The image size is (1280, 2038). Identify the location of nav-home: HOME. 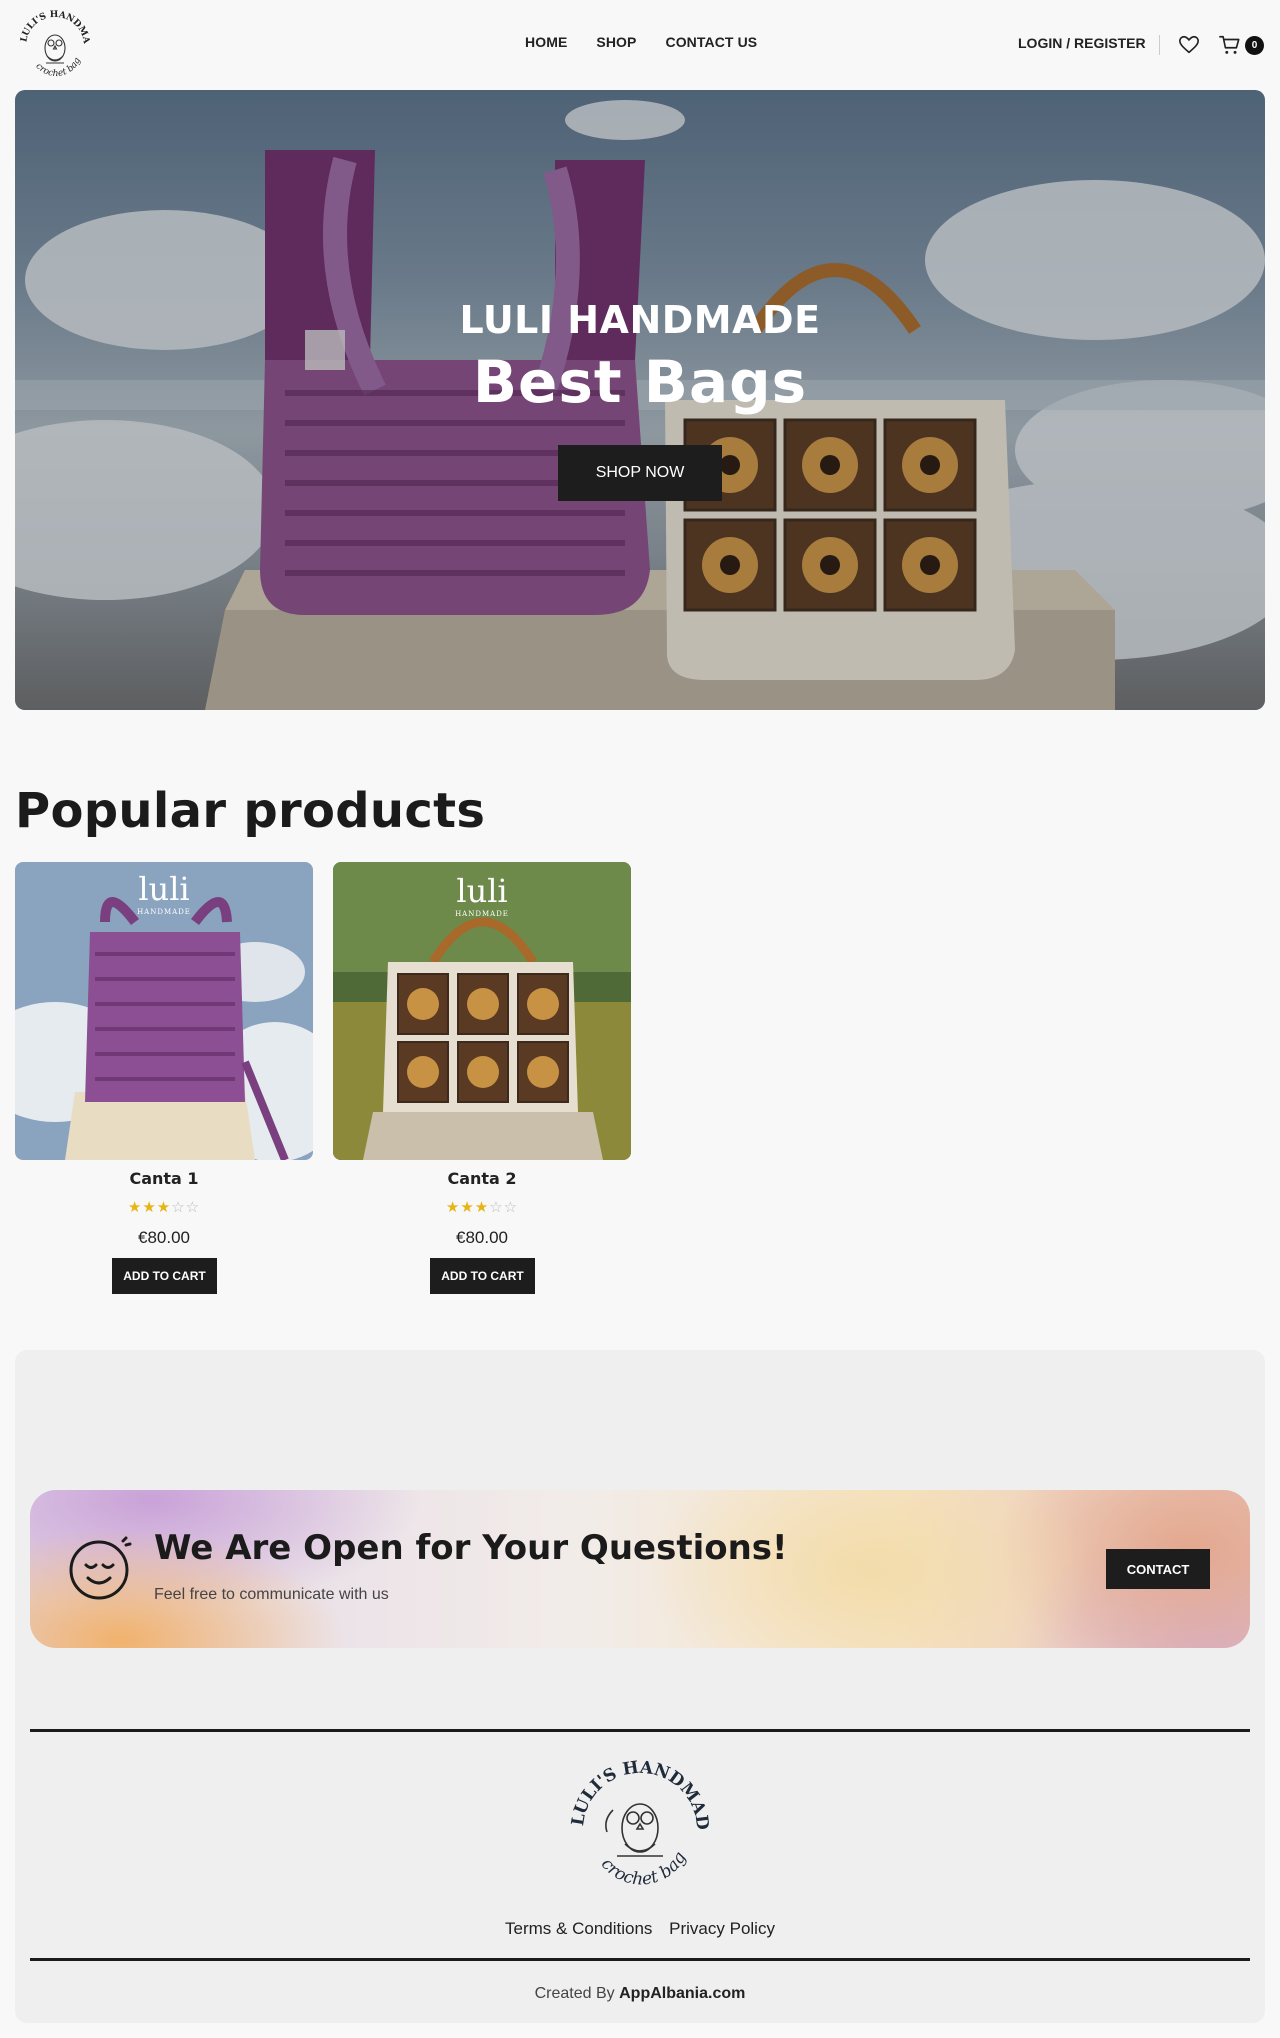
(546, 42).